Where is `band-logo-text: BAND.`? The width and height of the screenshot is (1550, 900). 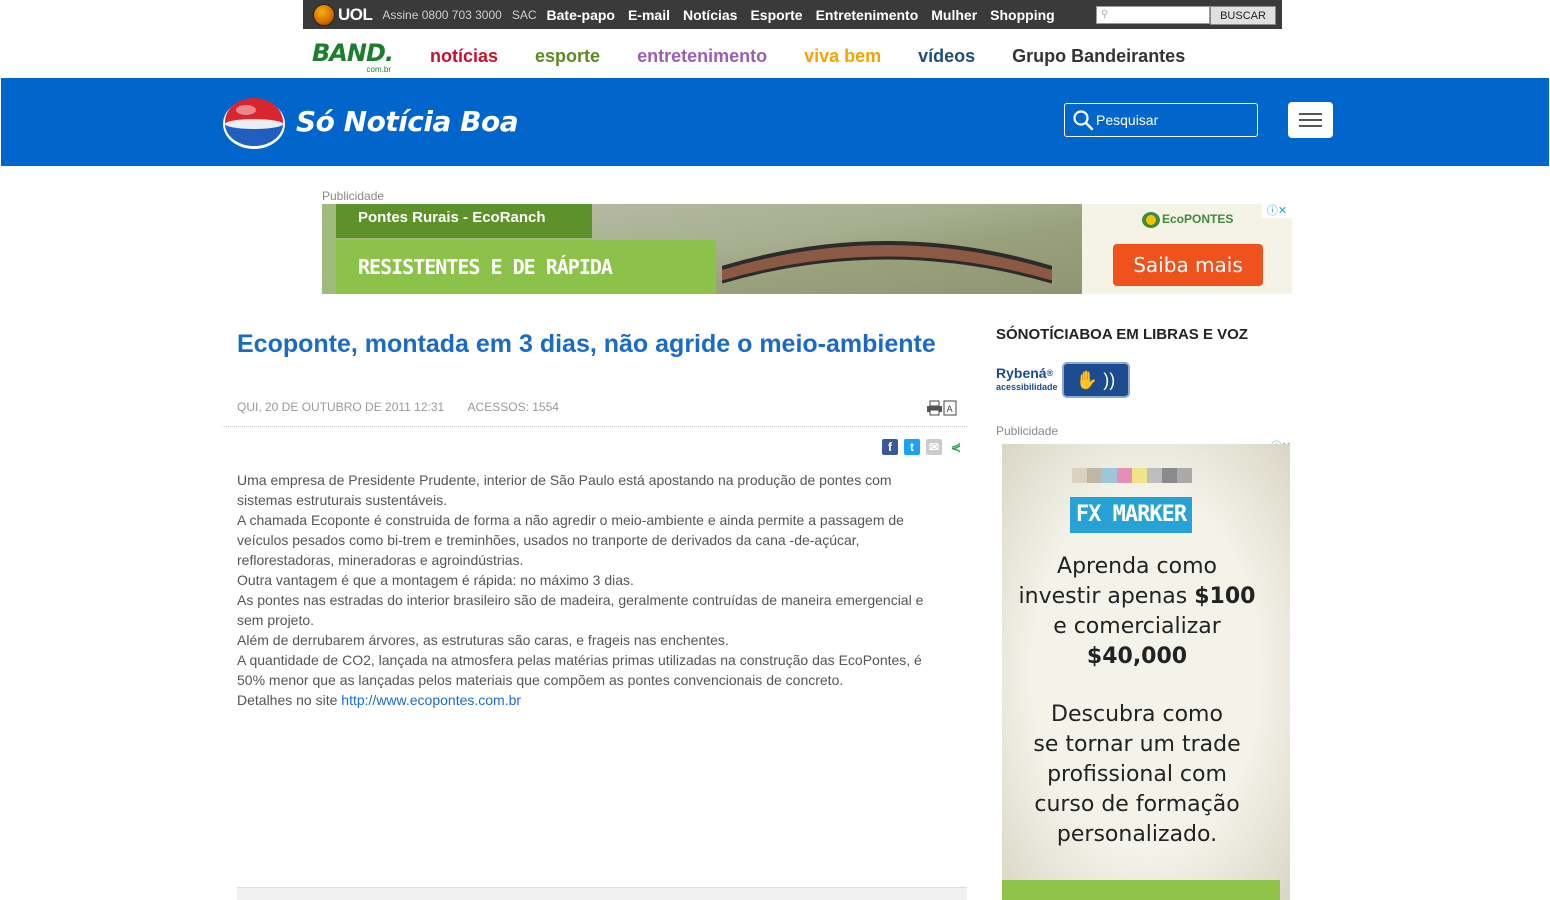
band-logo-text: BAND. is located at coordinates (353, 53).